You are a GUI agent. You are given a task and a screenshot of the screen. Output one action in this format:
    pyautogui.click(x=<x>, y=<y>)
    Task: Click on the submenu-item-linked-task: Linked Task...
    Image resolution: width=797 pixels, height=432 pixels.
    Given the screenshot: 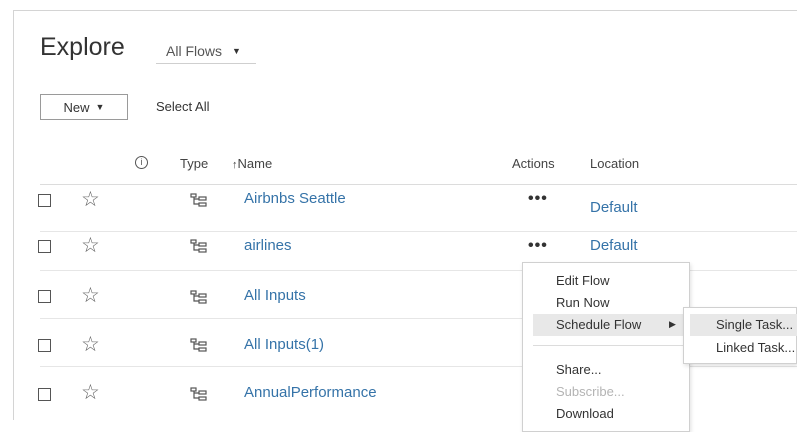 What is the action you would take?
    pyautogui.click(x=755, y=347)
    